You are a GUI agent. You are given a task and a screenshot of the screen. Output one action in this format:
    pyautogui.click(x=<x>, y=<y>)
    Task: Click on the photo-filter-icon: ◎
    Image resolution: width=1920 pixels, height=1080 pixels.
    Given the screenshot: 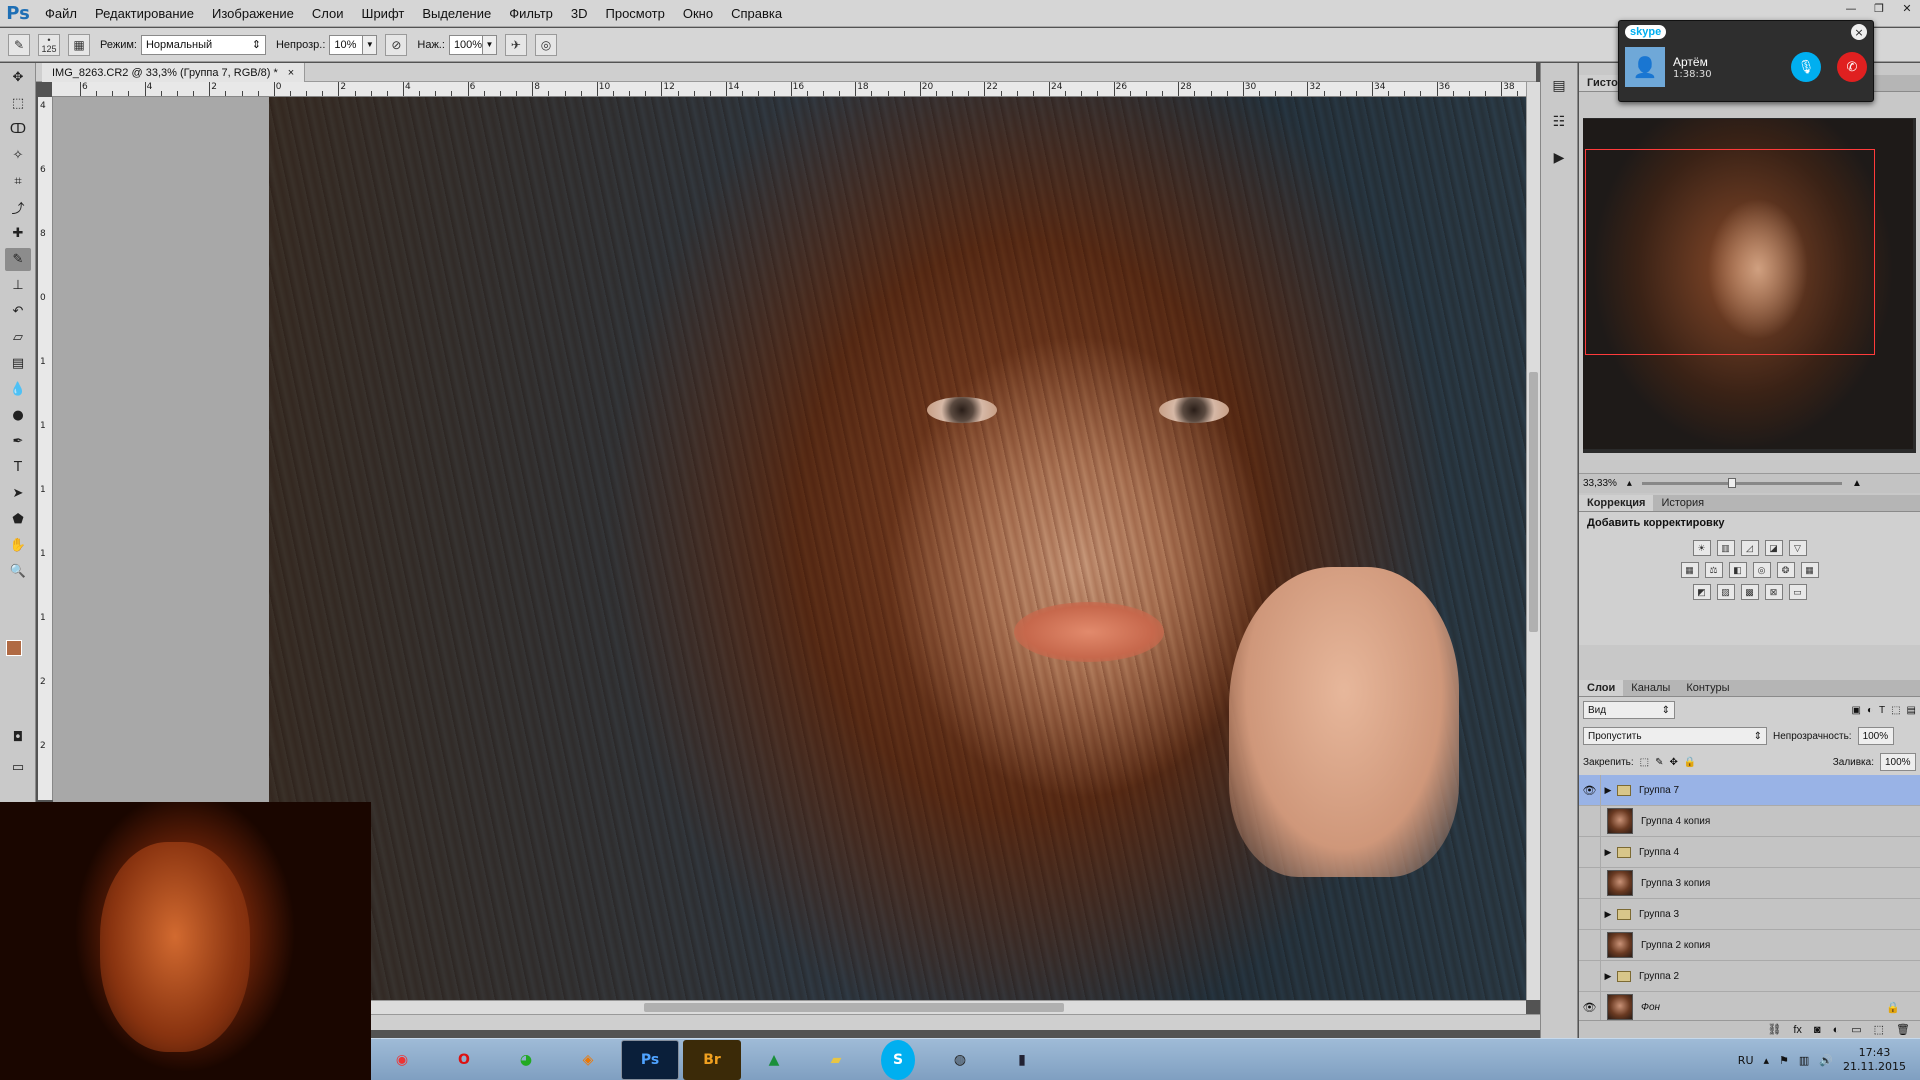 What is the action you would take?
    pyautogui.click(x=1761, y=570)
    